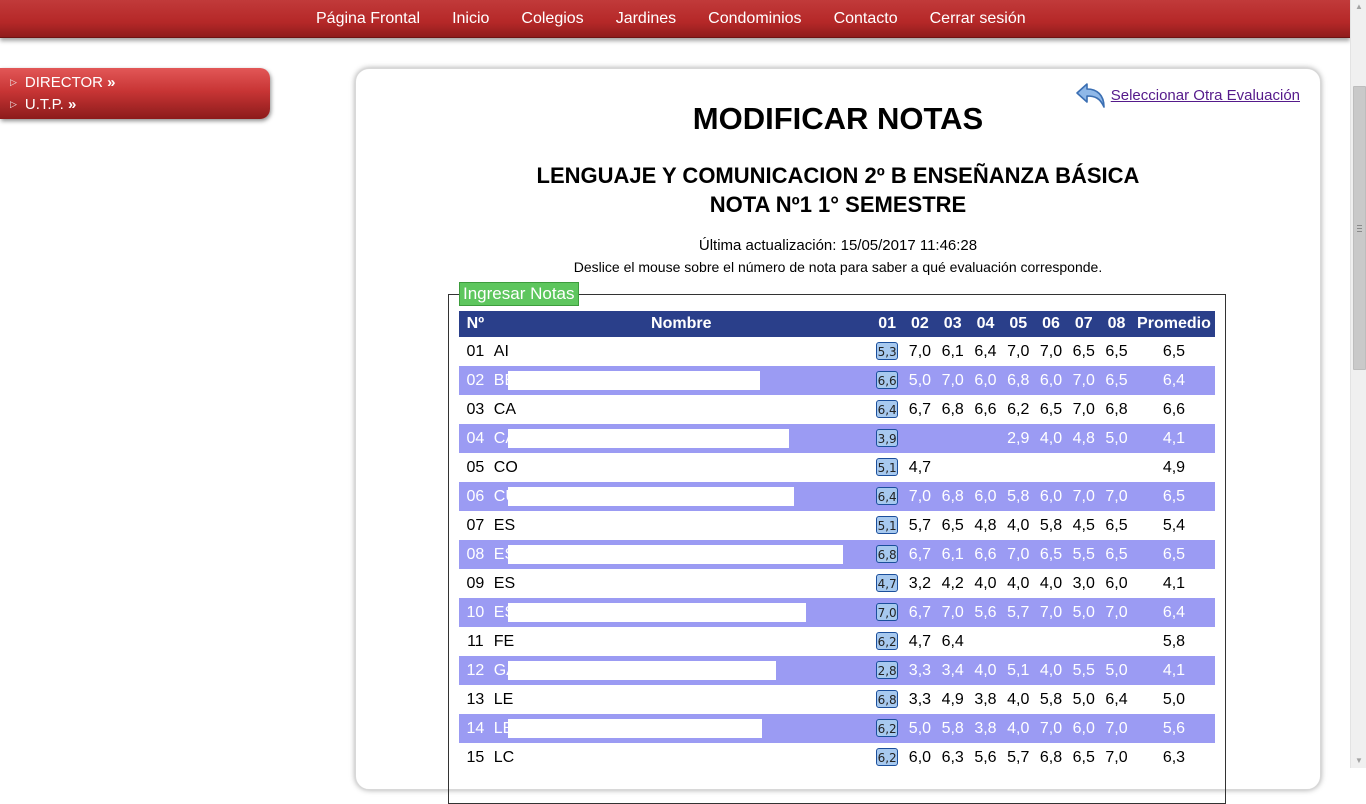  What do you see at coordinates (552, 18) in the screenshot?
I see `nav-colegios: Colegios` at bounding box center [552, 18].